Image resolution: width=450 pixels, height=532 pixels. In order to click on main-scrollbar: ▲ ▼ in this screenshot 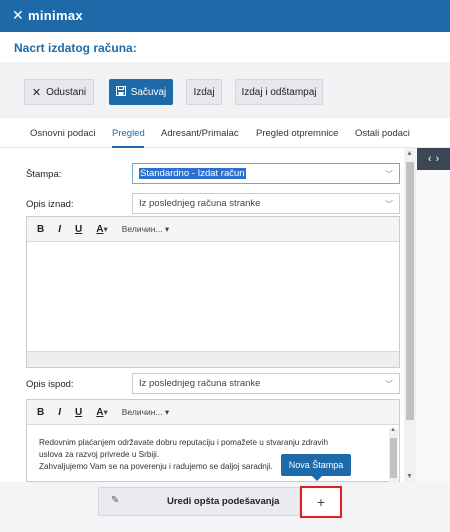, I will do `click(410, 315)`.